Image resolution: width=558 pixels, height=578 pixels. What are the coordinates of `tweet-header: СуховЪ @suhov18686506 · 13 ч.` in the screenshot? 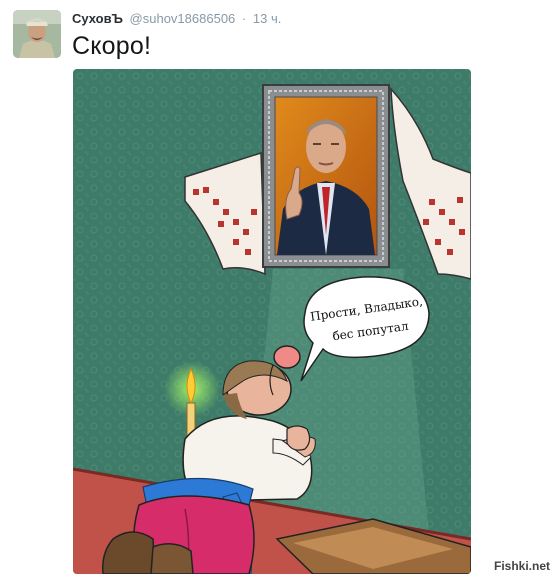 It's located at (176, 20).